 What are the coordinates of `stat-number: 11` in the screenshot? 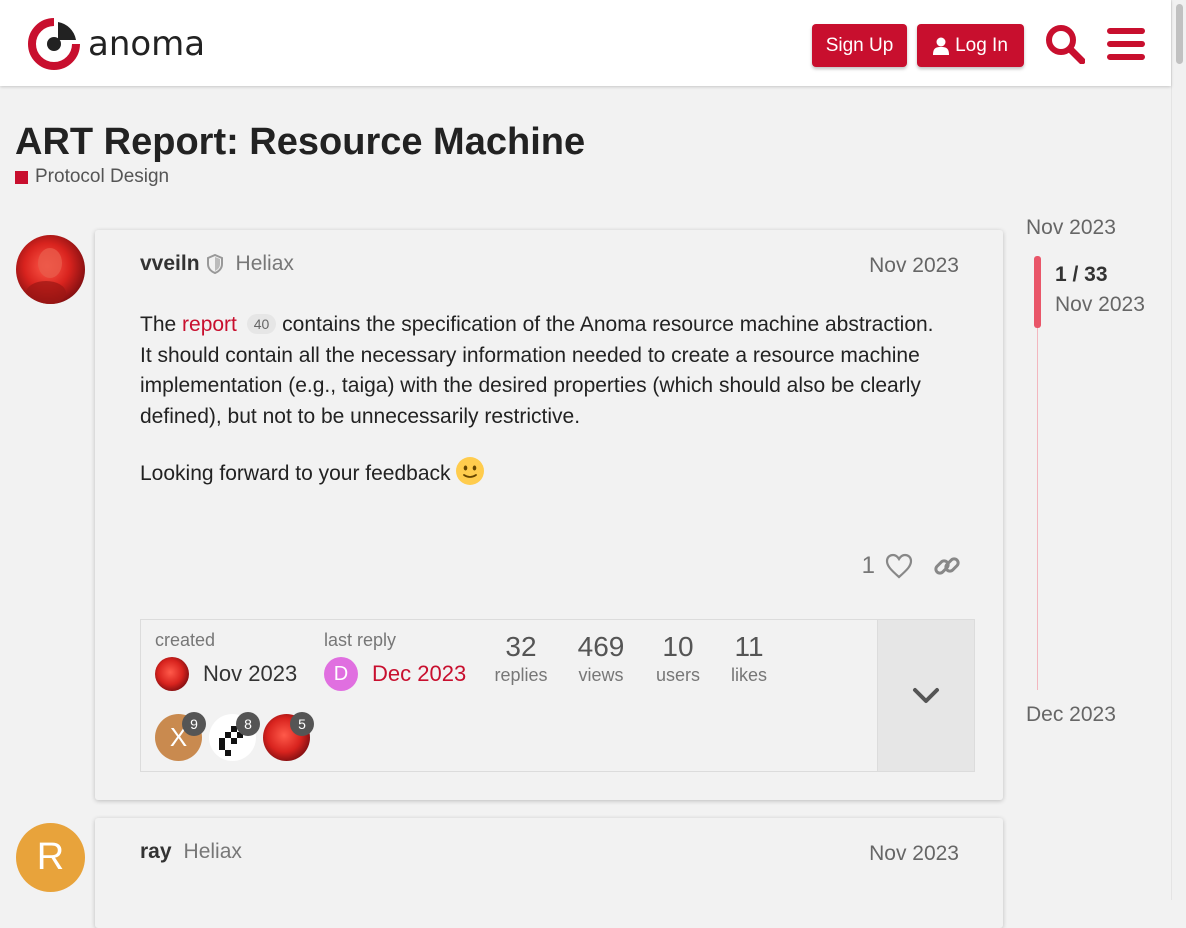 It's located at (749, 646).